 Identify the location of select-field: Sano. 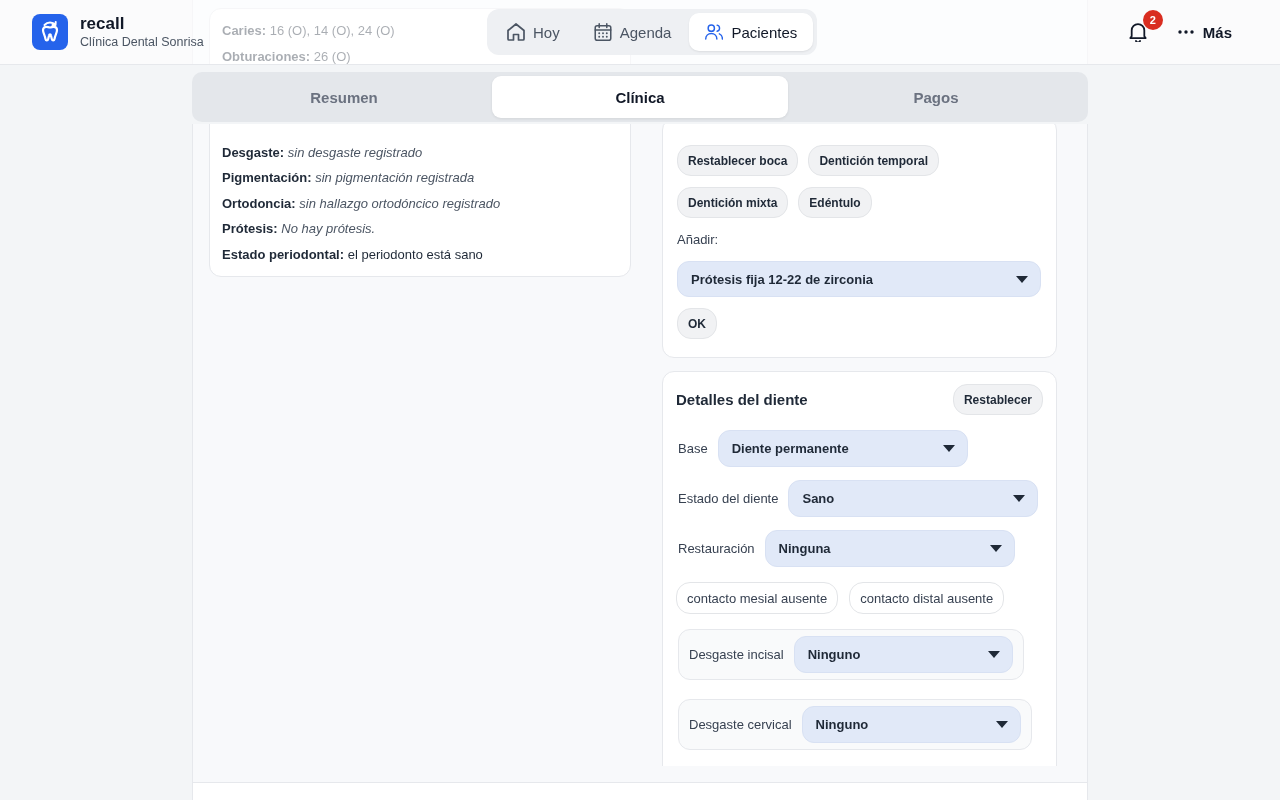
(913, 498).